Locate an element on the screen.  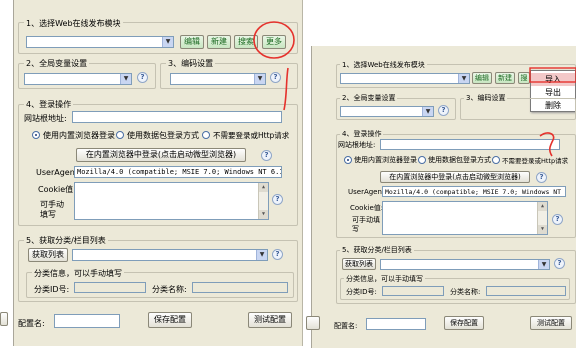
right-edge-list is located at coordinates (309, 197).